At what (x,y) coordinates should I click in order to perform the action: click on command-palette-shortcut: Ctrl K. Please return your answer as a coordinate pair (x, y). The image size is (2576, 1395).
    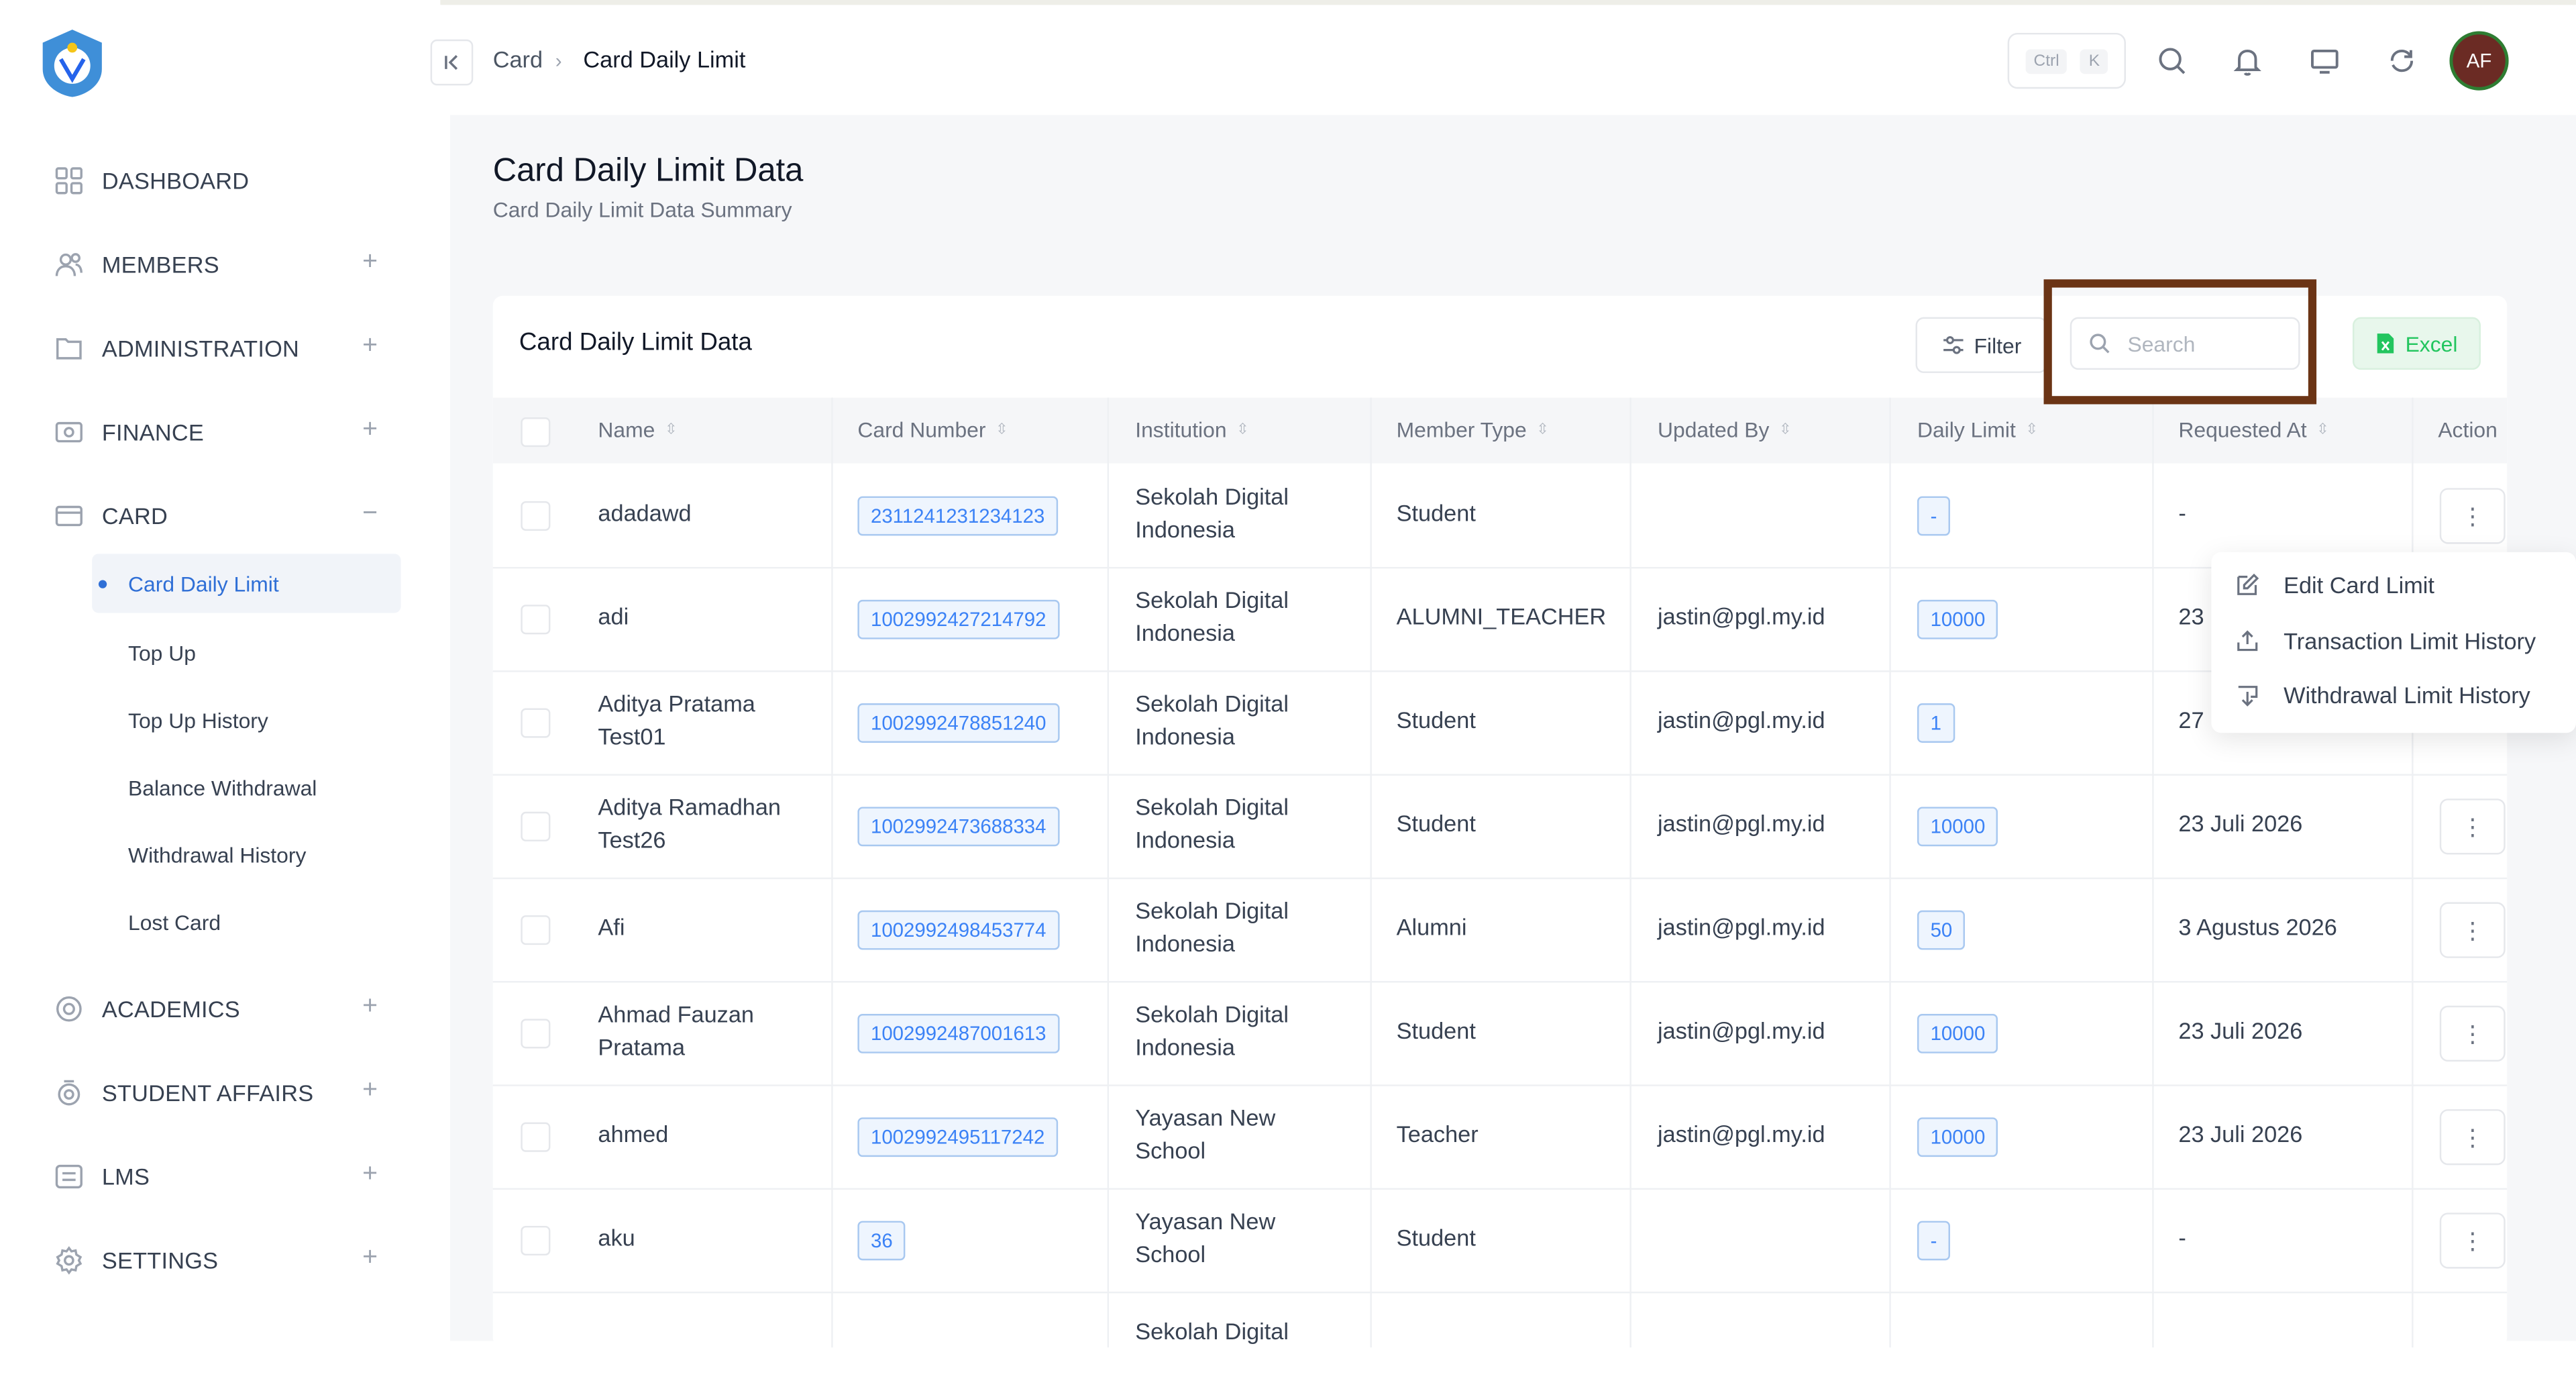
    Looking at the image, I should click on (2067, 60).